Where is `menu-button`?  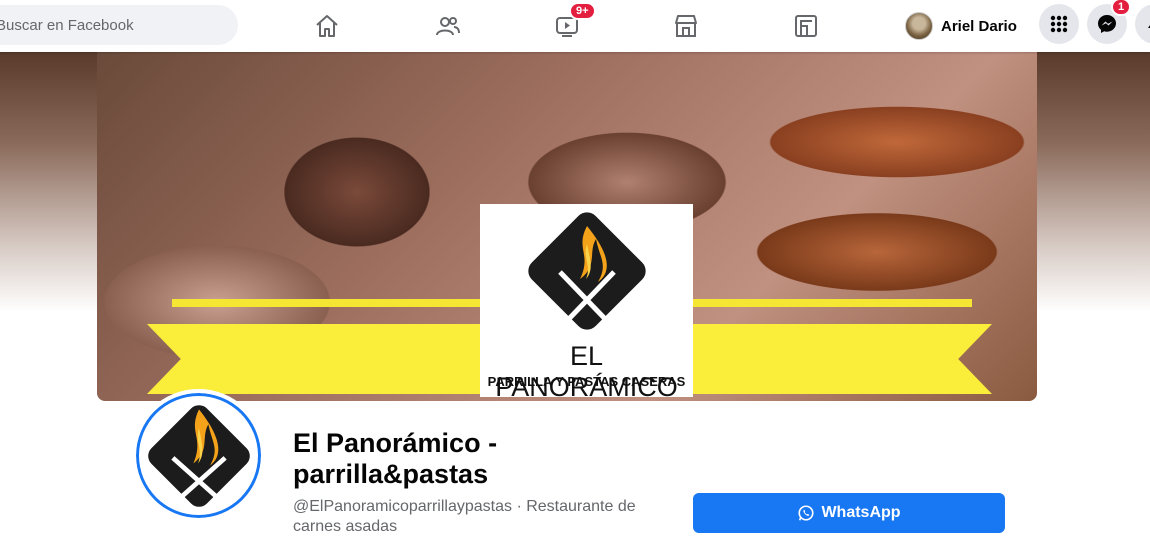 menu-button is located at coordinates (1059, 24).